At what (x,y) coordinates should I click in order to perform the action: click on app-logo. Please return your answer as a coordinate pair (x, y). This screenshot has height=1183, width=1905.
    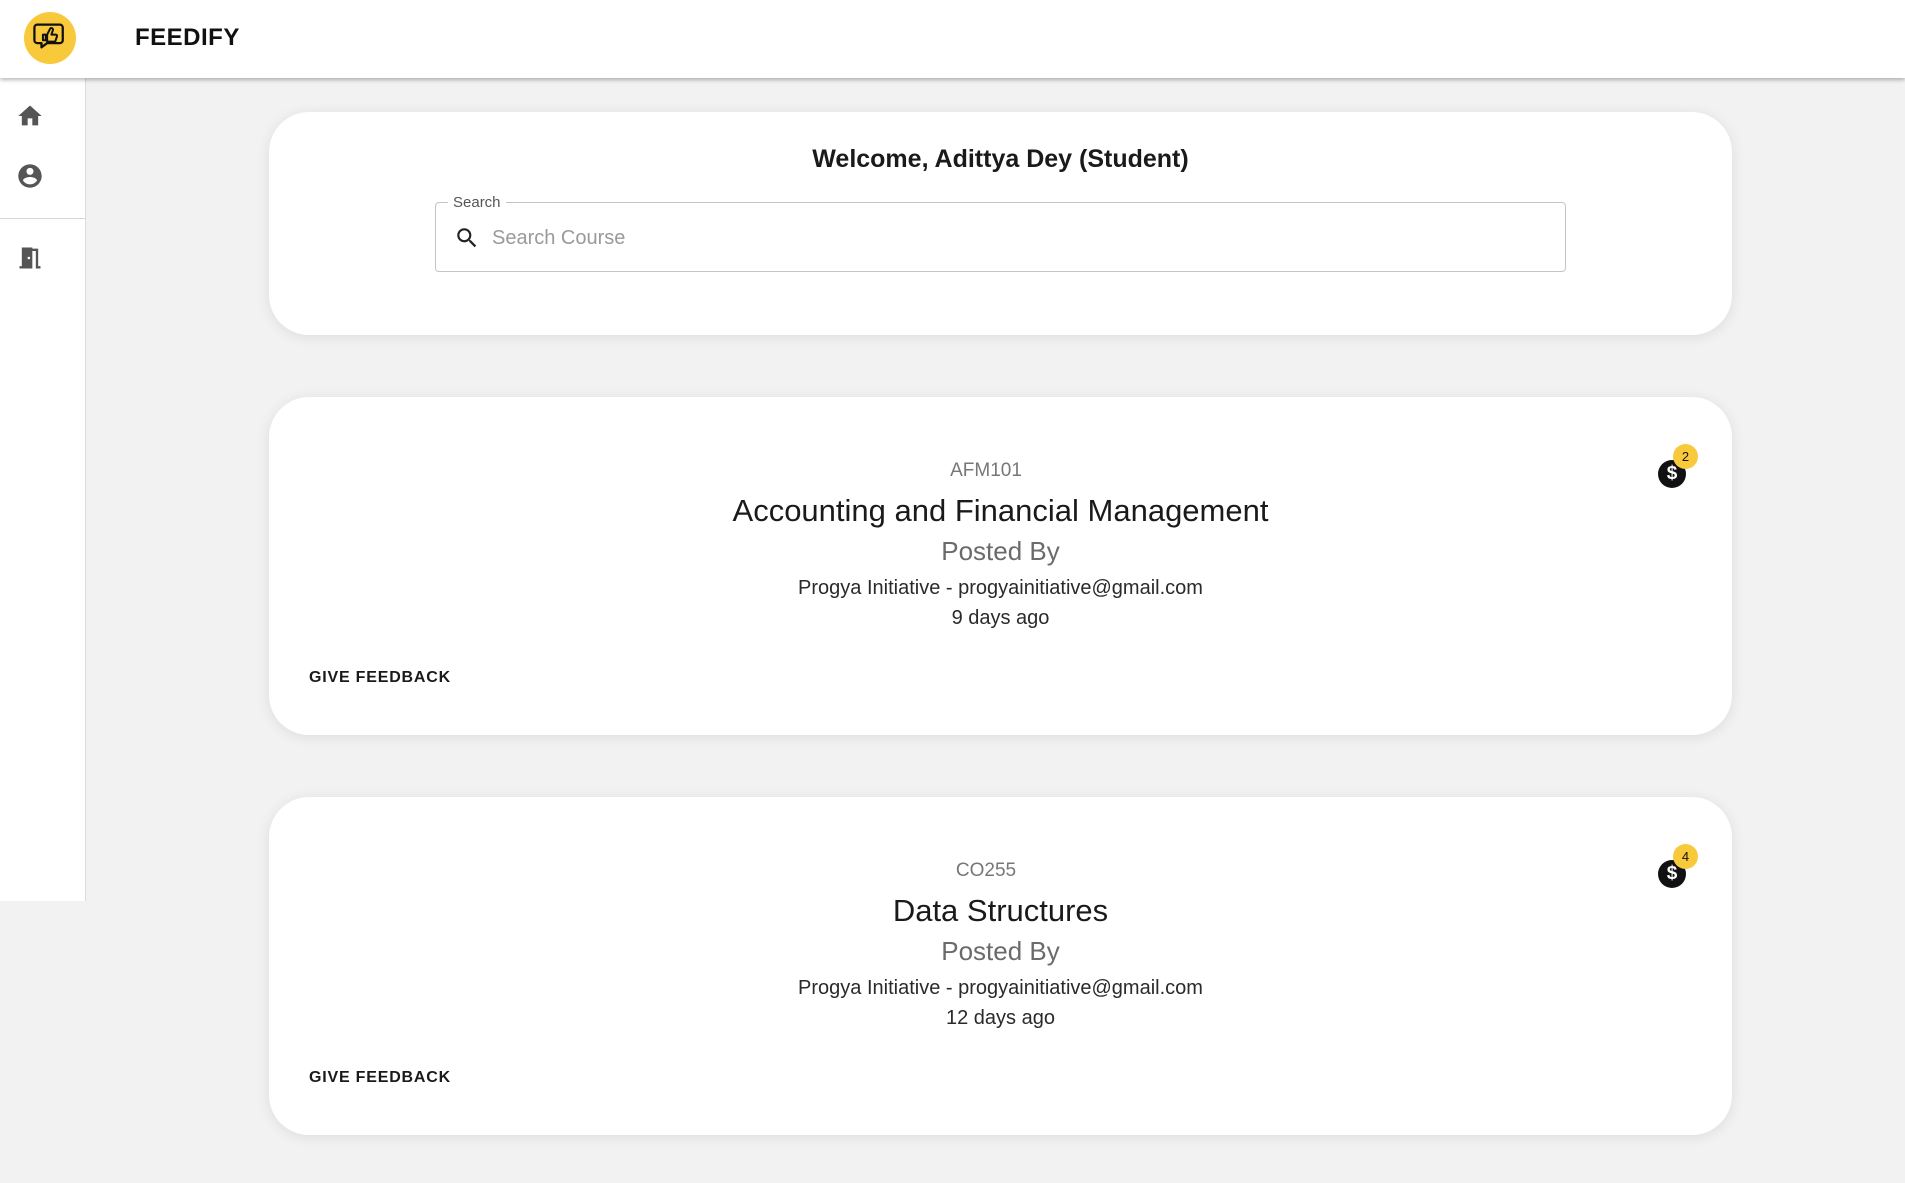
    Looking at the image, I should click on (50, 38).